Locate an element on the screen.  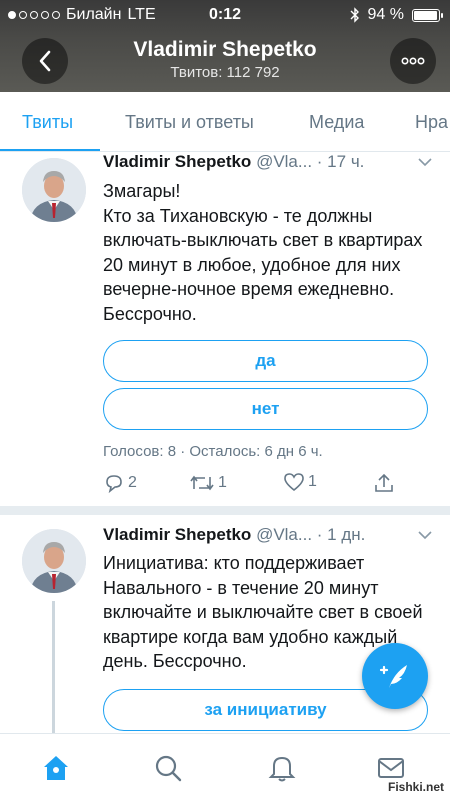
battery-icon is located at coordinates (427, 15).